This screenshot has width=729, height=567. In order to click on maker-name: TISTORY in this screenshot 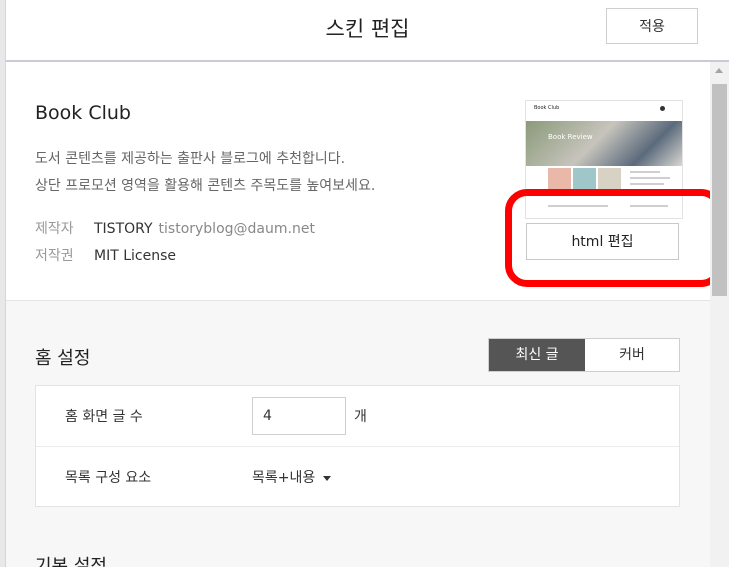, I will do `click(123, 229)`.